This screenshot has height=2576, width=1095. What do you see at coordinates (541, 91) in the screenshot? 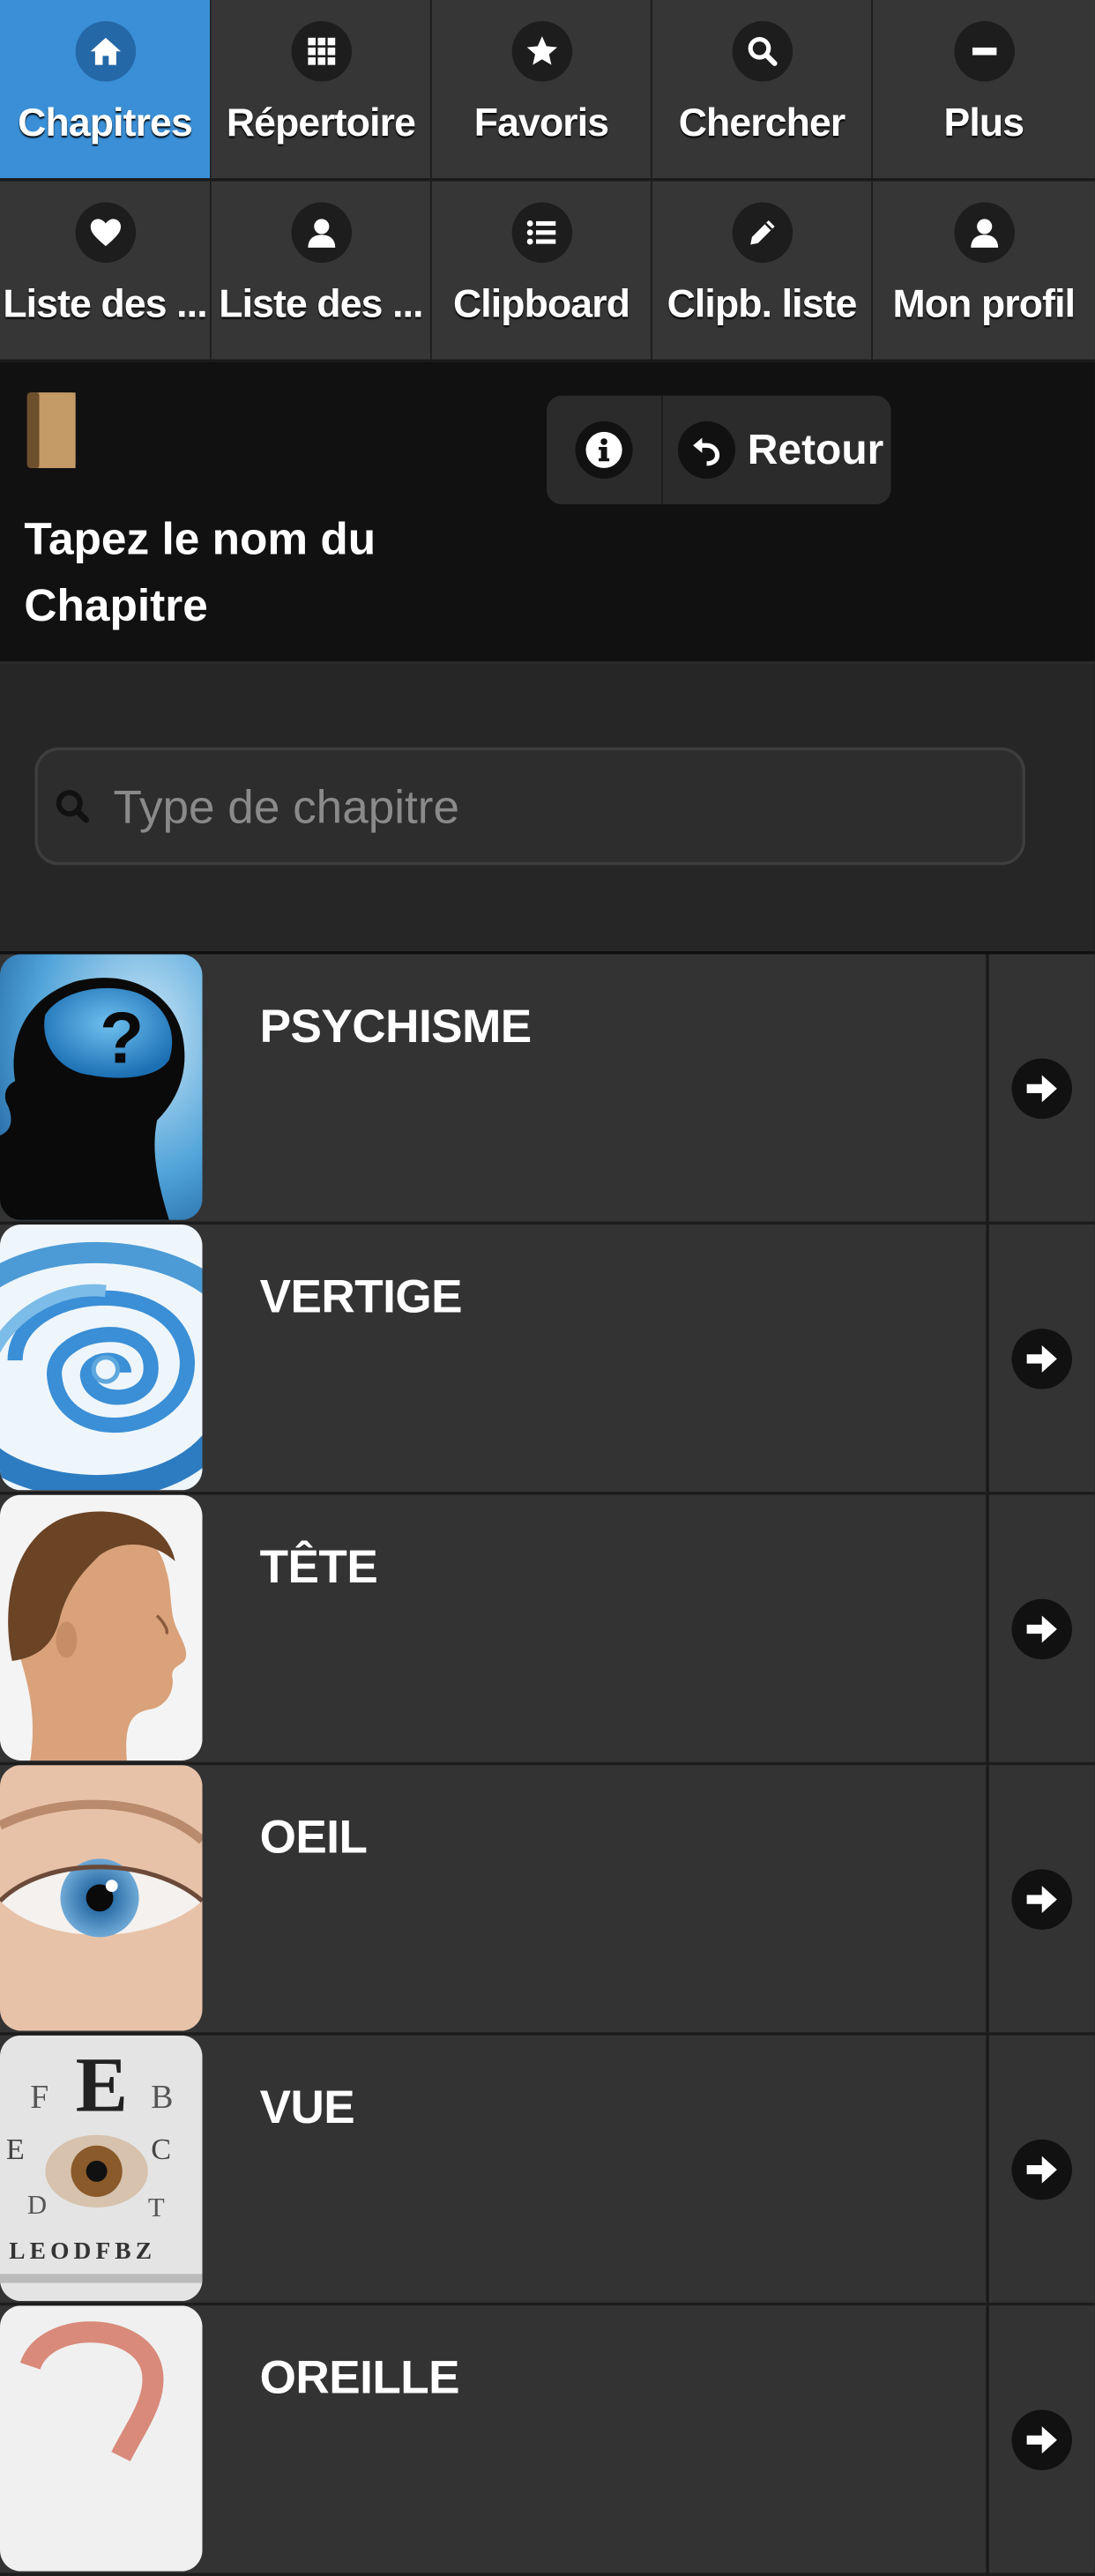
I see `tab-favoris: Favoris` at bounding box center [541, 91].